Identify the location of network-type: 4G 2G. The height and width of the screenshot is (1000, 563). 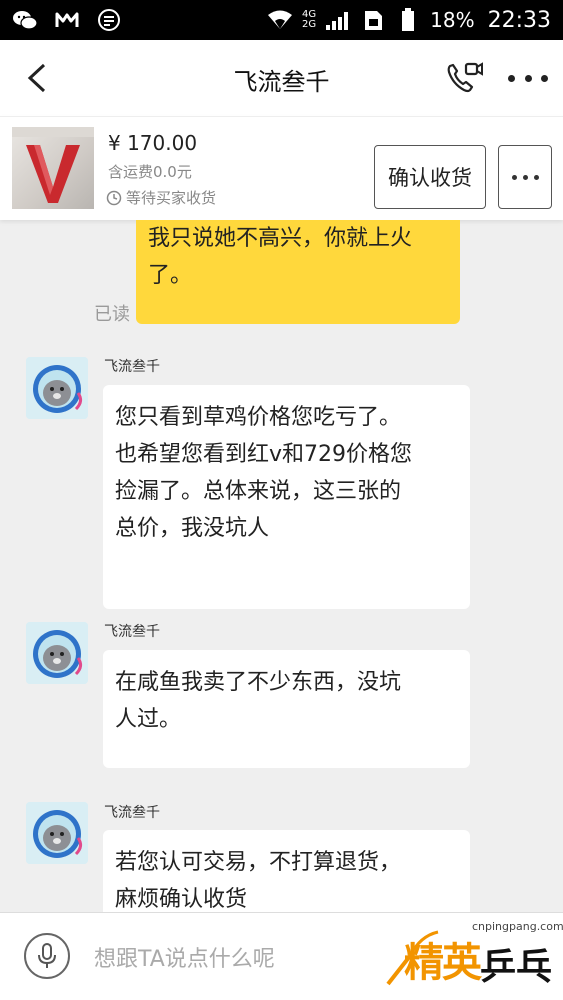
(309, 20).